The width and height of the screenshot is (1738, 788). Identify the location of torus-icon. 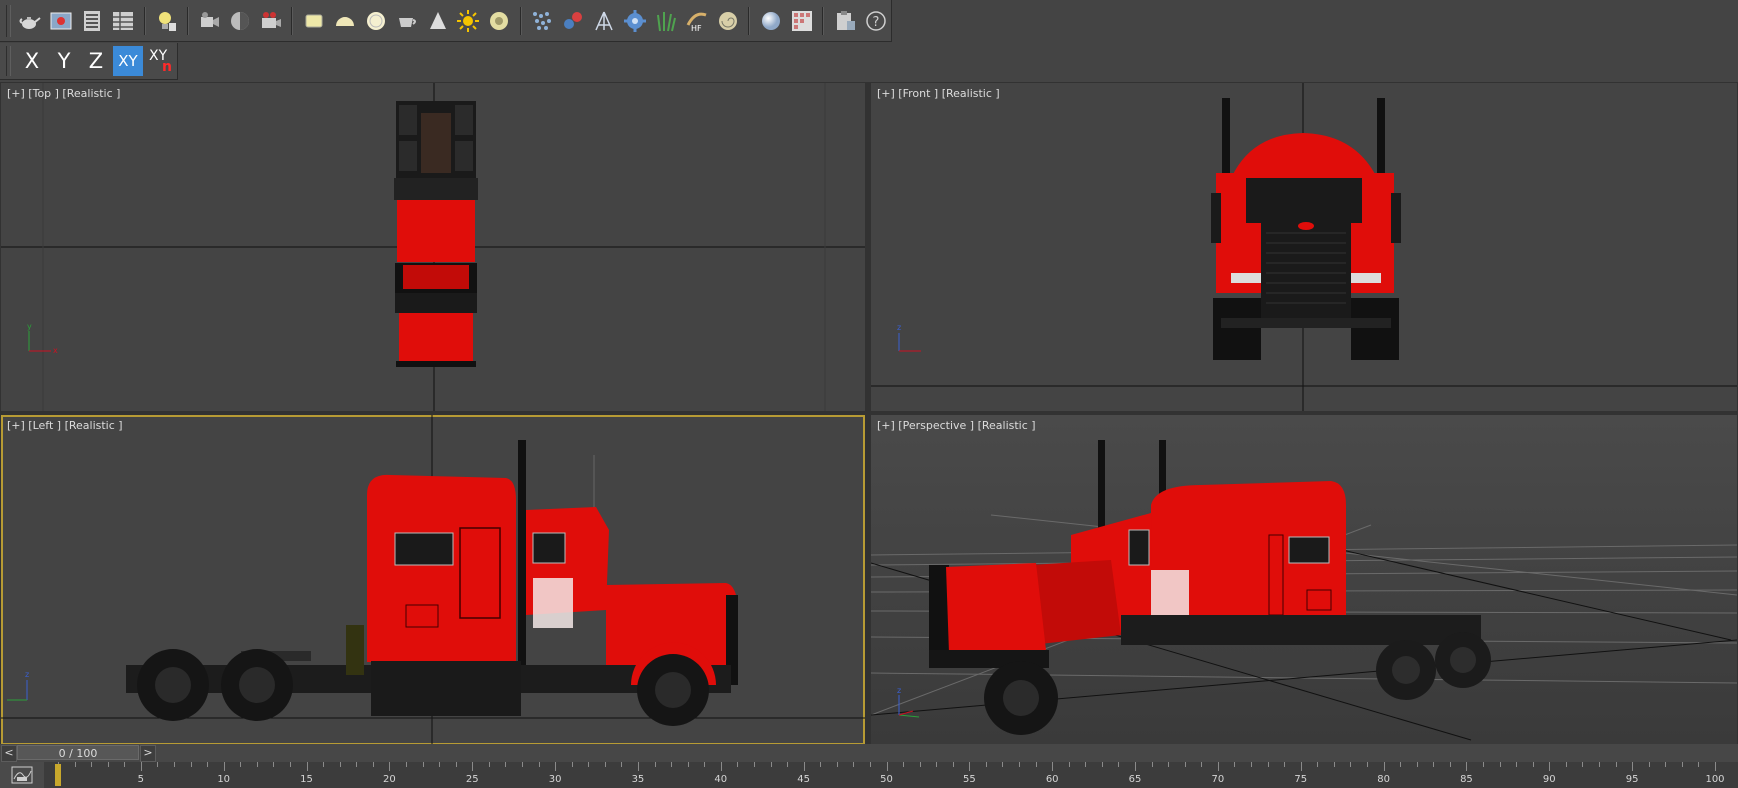
(499, 21).